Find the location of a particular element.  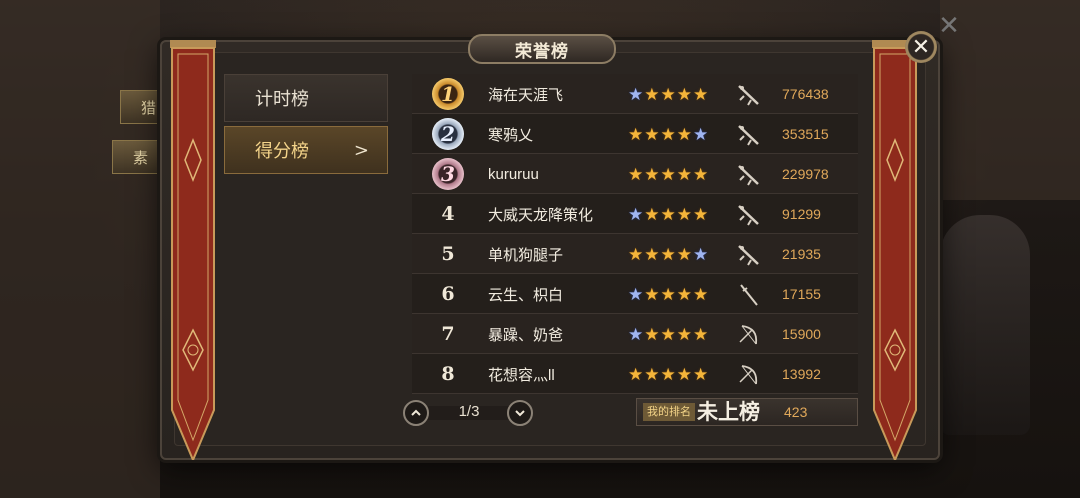

tab-time-ranking: 计时榜 is located at coordinates (306, 98).